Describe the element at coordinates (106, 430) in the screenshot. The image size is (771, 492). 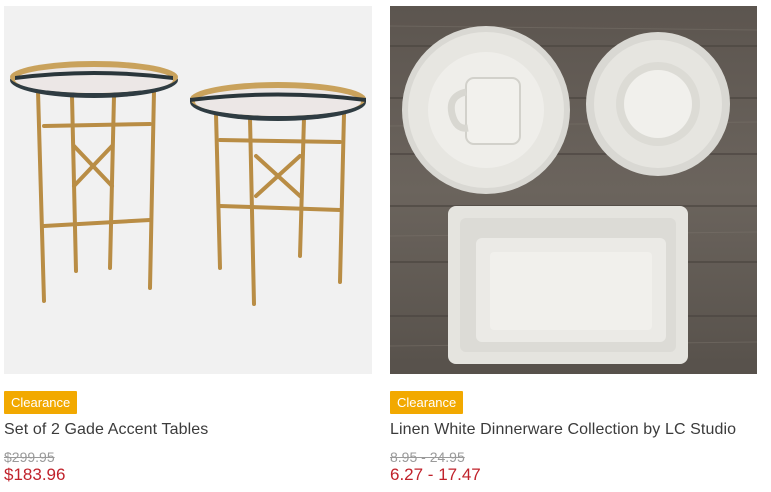
I see `product-title: Set of 2 Gade Accent Tables` at that location.